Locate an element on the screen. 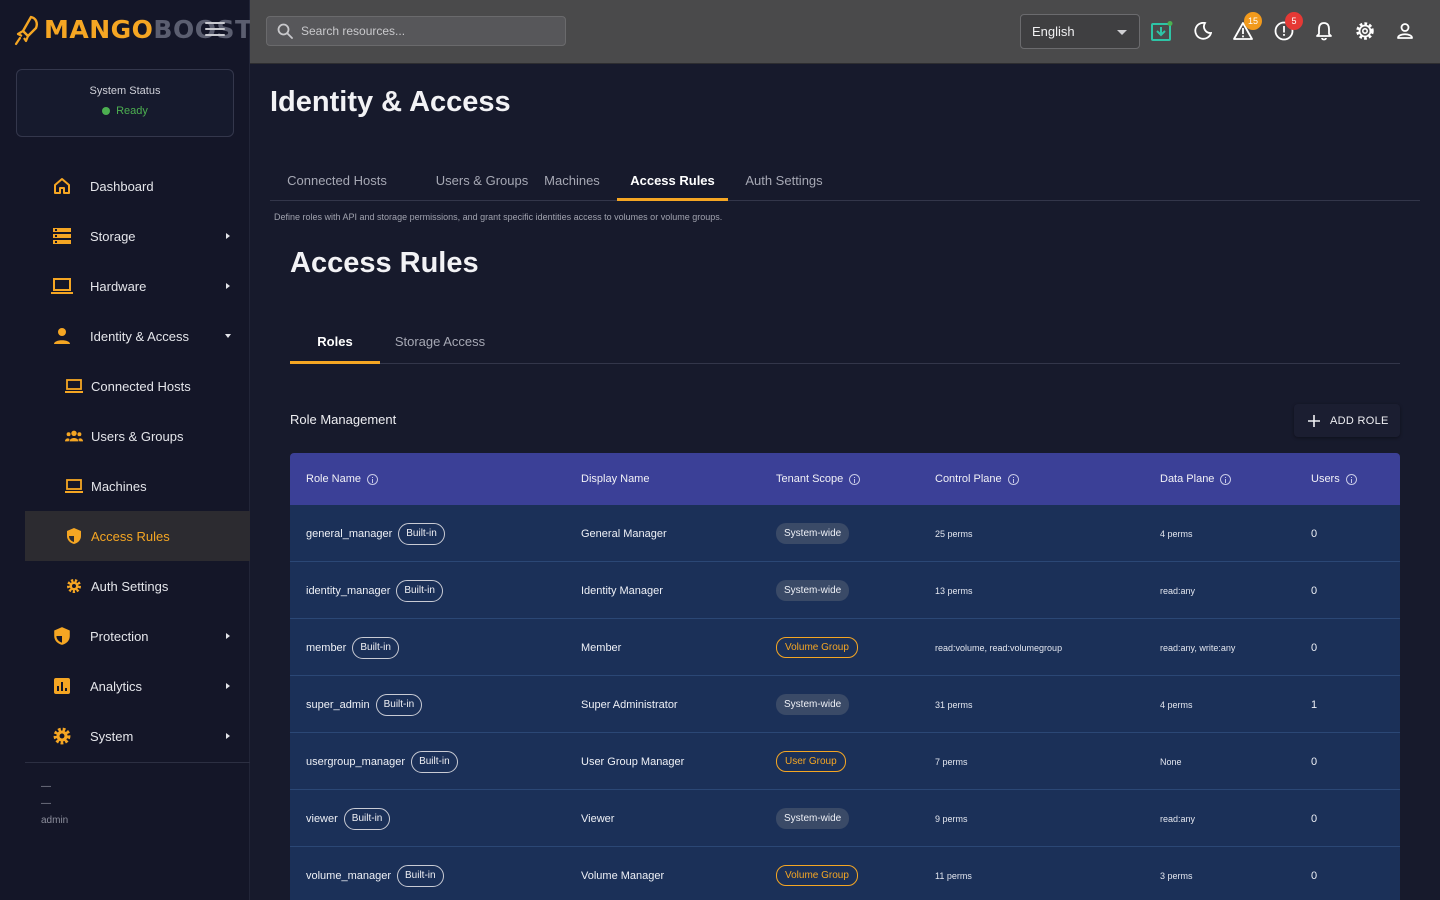  sidebar-item-storage: Storage is located at coordinates (137, 236).